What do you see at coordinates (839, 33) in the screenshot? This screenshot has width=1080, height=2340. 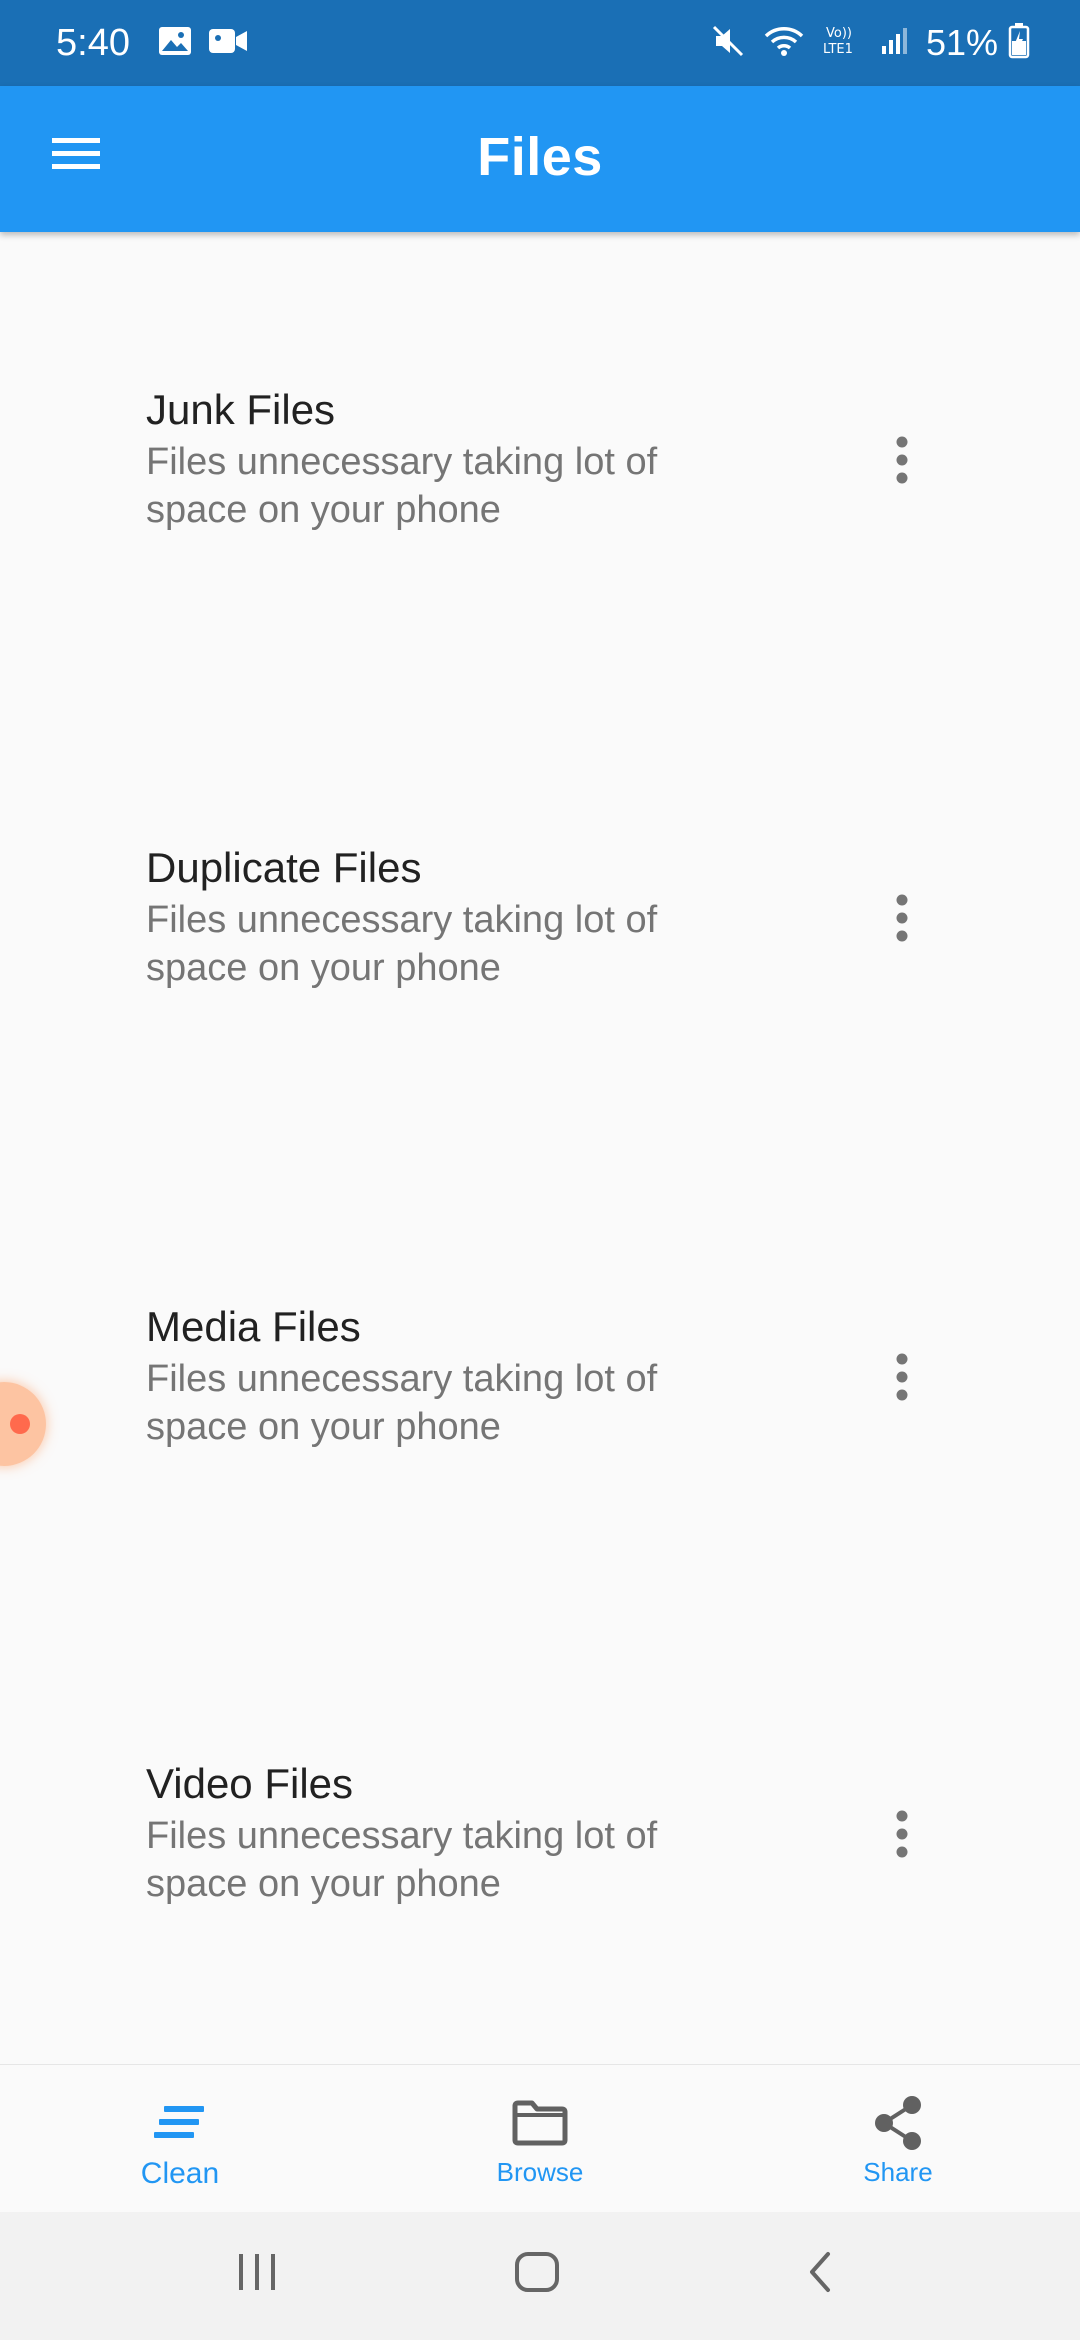 I see `svg-text: Vo))` at bounding box center [839, 33].